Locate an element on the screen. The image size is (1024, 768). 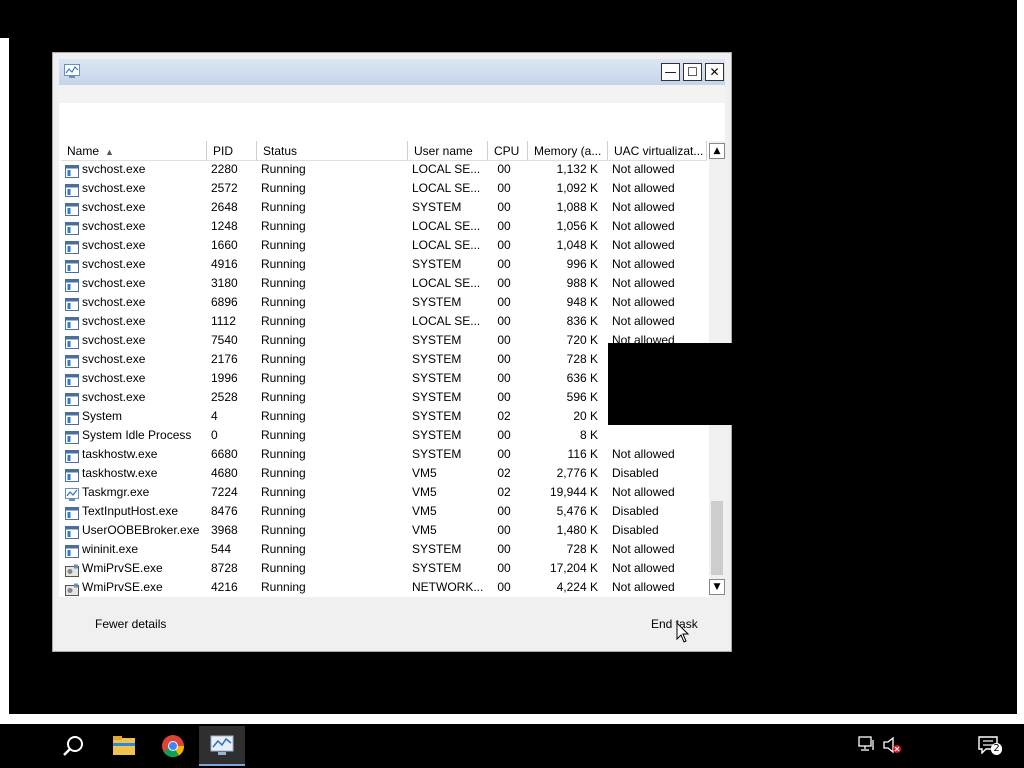
search-icon is located at coordinates (73, 746).